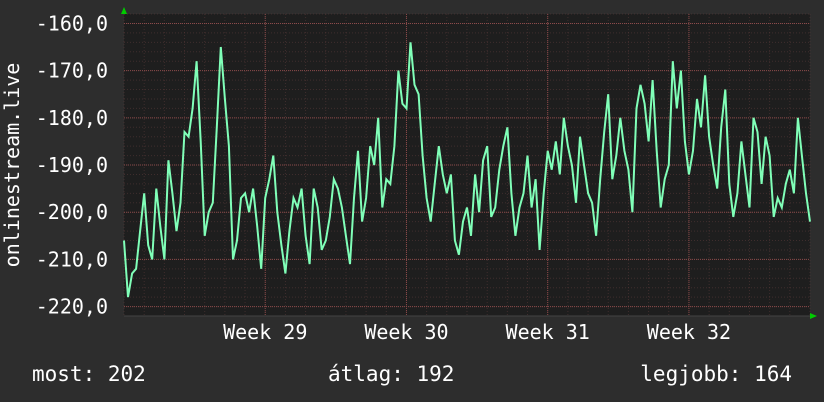 The width and height of the screenshot is (824, 402). What do you see at coordinates (391, 374) in the screenshot?
I see `stat-average: átlag: 192` at bounding box center [391, 374].